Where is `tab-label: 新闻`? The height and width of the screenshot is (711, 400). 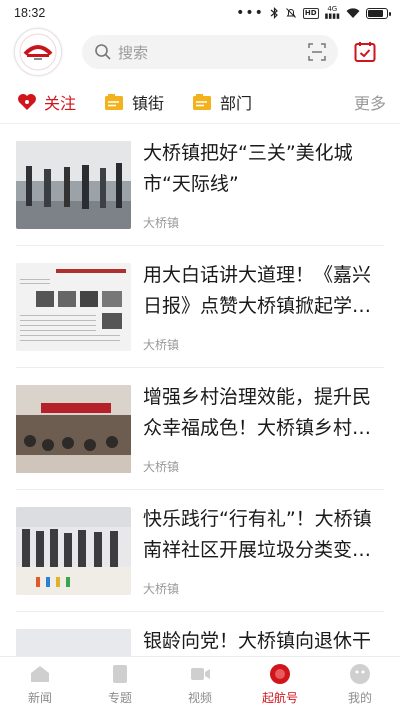
tab-label: 新闻 is located at coordinates (39, 698).